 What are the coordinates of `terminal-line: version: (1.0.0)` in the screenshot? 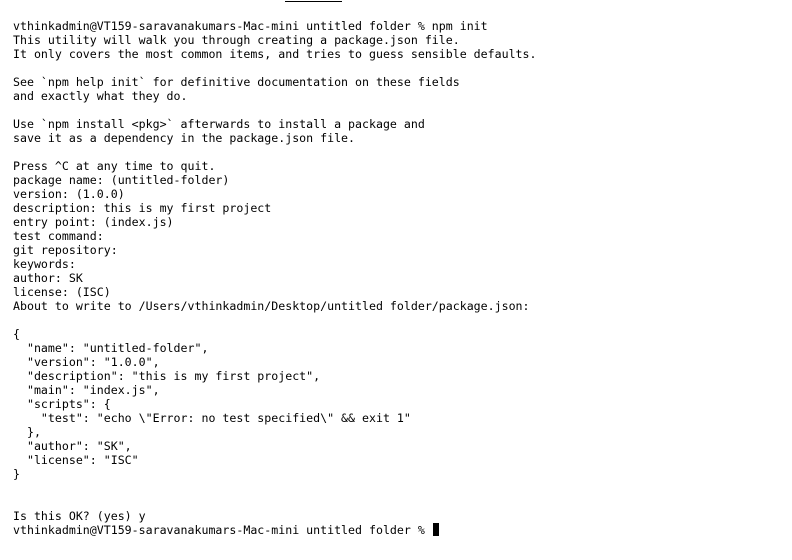 It's located at (69, 194).